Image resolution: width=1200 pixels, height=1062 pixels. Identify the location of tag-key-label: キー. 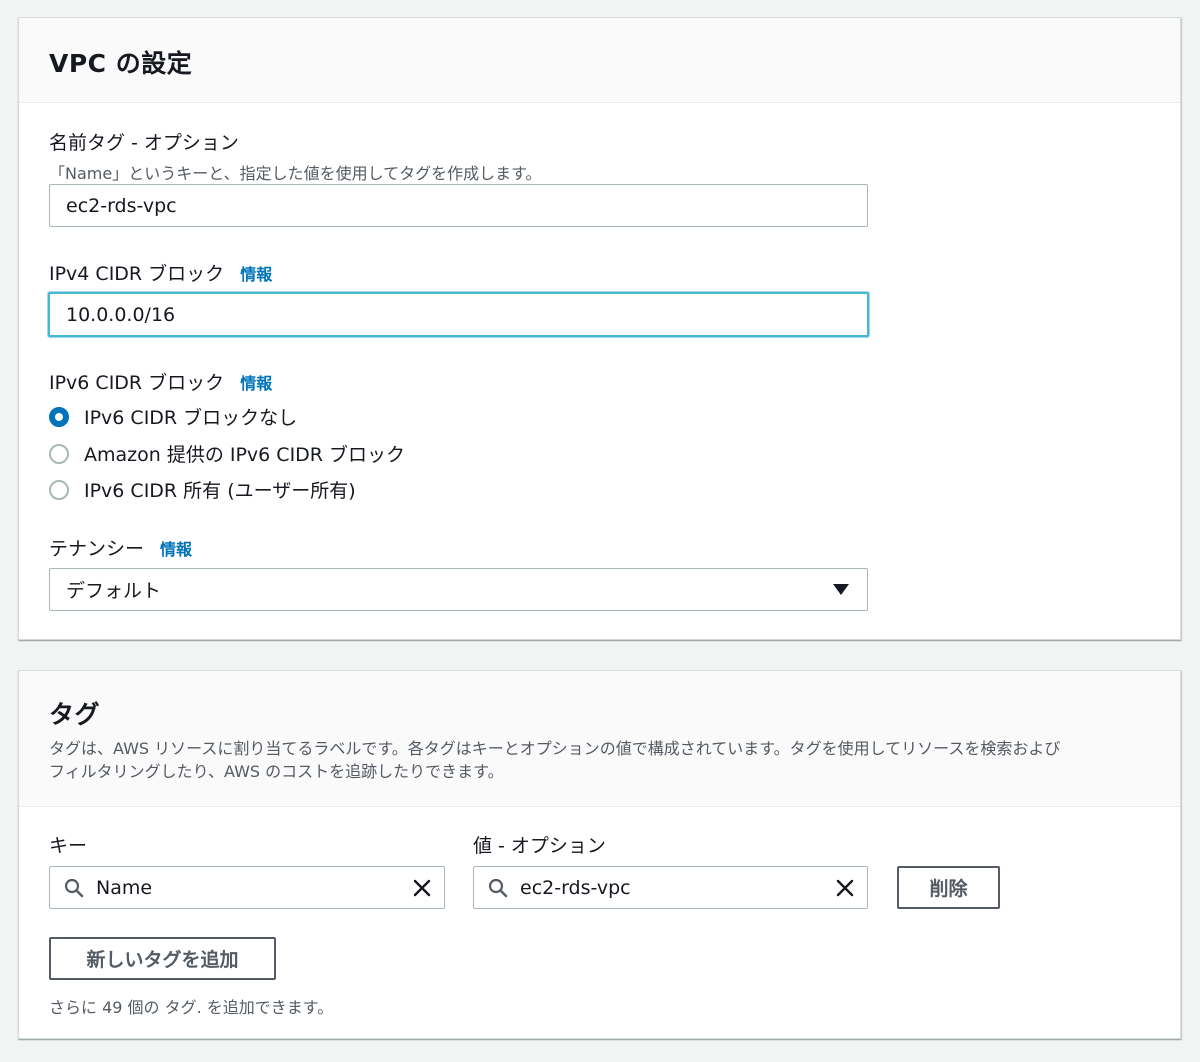
(68, 846).